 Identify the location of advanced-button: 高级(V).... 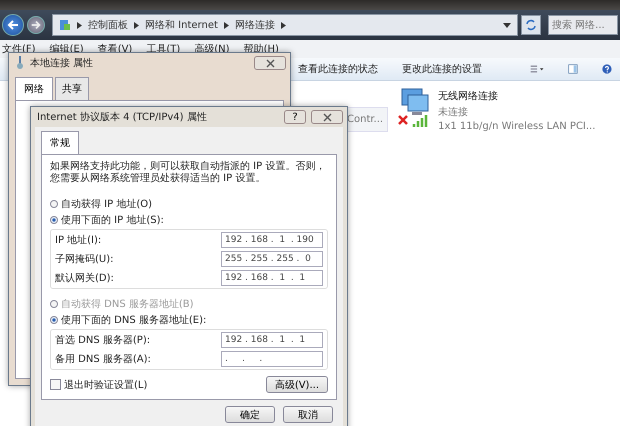
(297, 384).